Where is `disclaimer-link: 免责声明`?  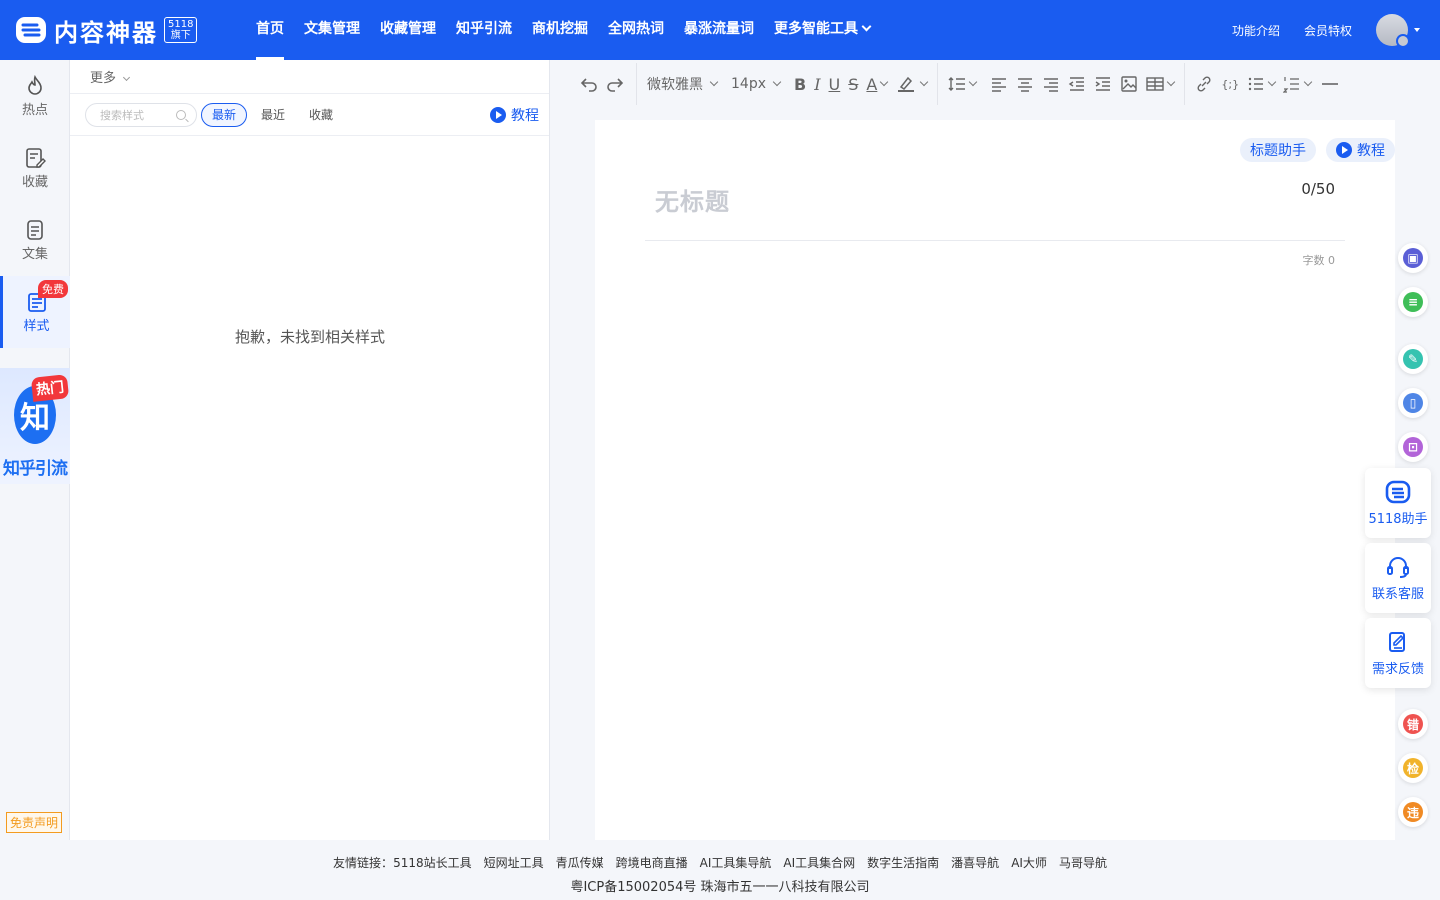 disclaimer-link: 免责声明 is located at coordinates (34, 822).